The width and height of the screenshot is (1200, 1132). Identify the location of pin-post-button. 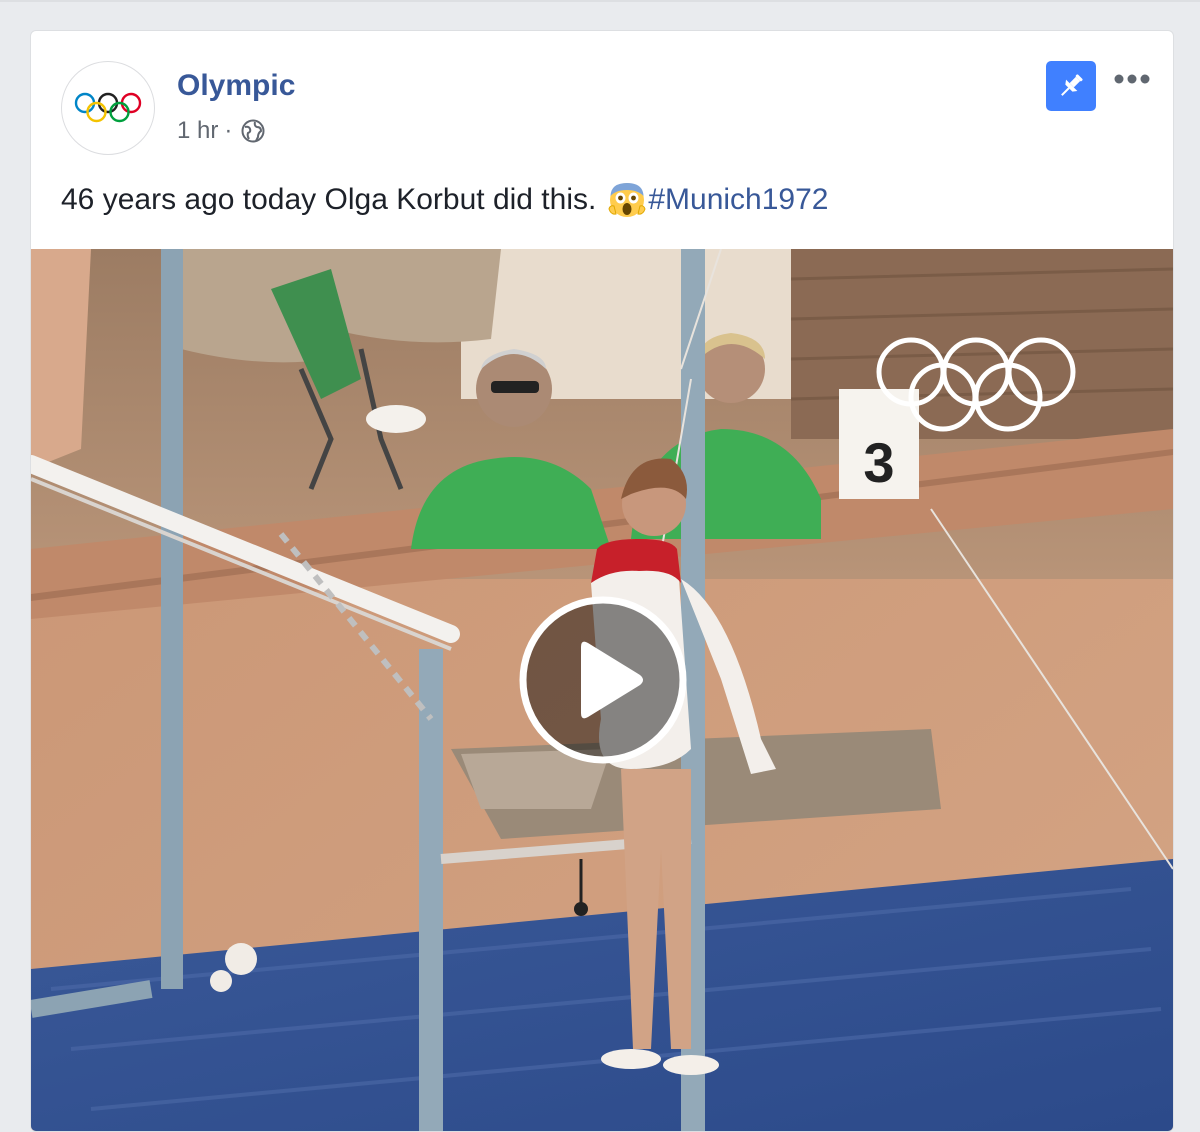
(1071, 86).